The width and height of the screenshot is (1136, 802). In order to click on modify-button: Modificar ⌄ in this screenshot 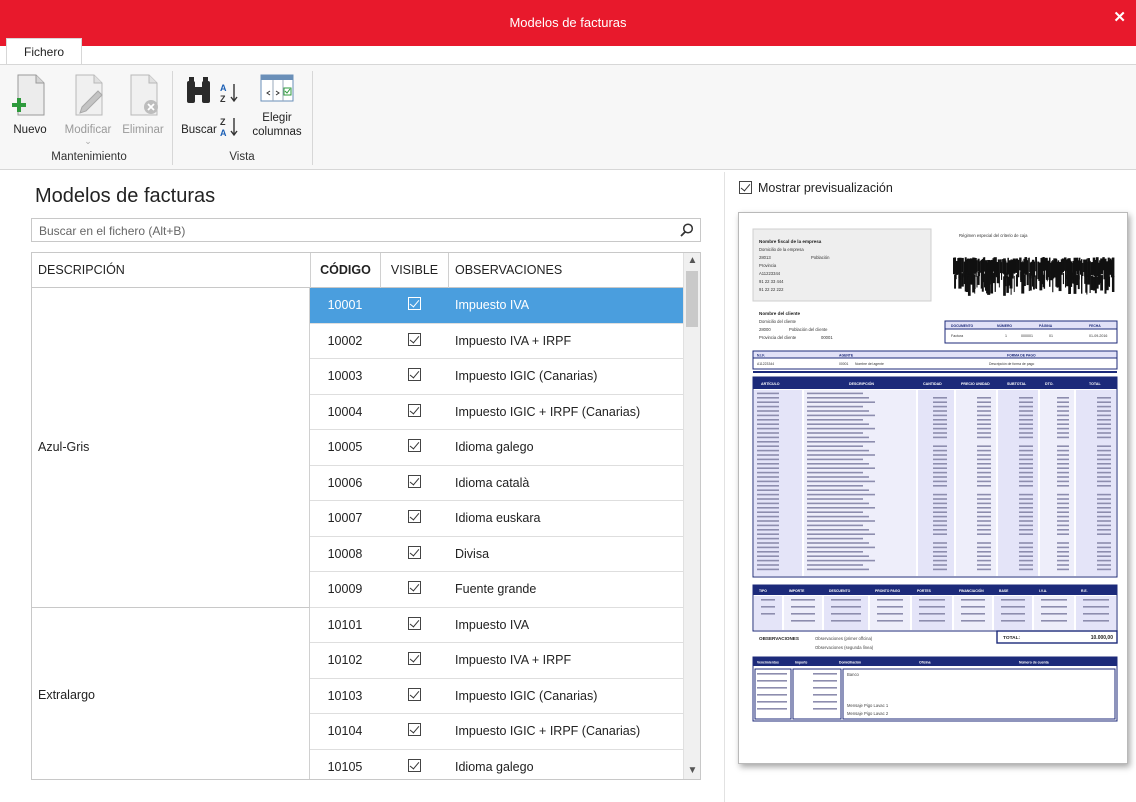, I will do `click(88, 109)`.